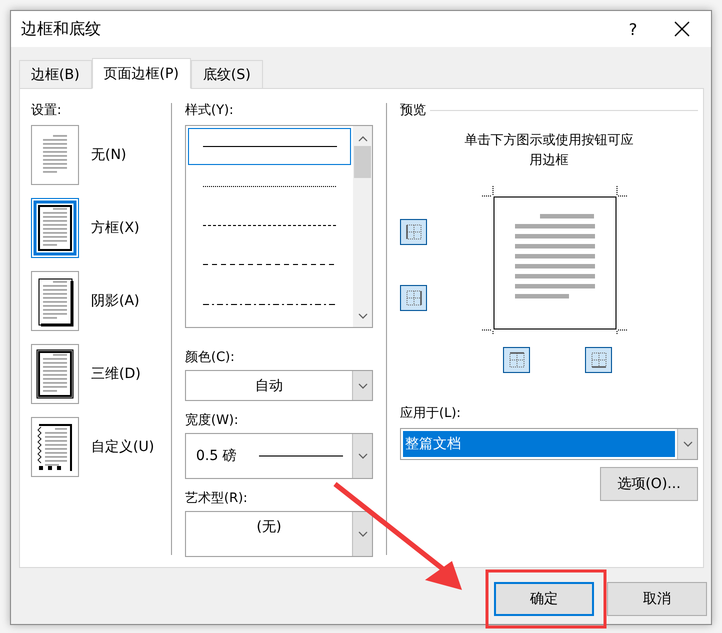 The width and height of the screenshot is (722, 633). I want to click on cancel-button: 取消, so click(657, 599).